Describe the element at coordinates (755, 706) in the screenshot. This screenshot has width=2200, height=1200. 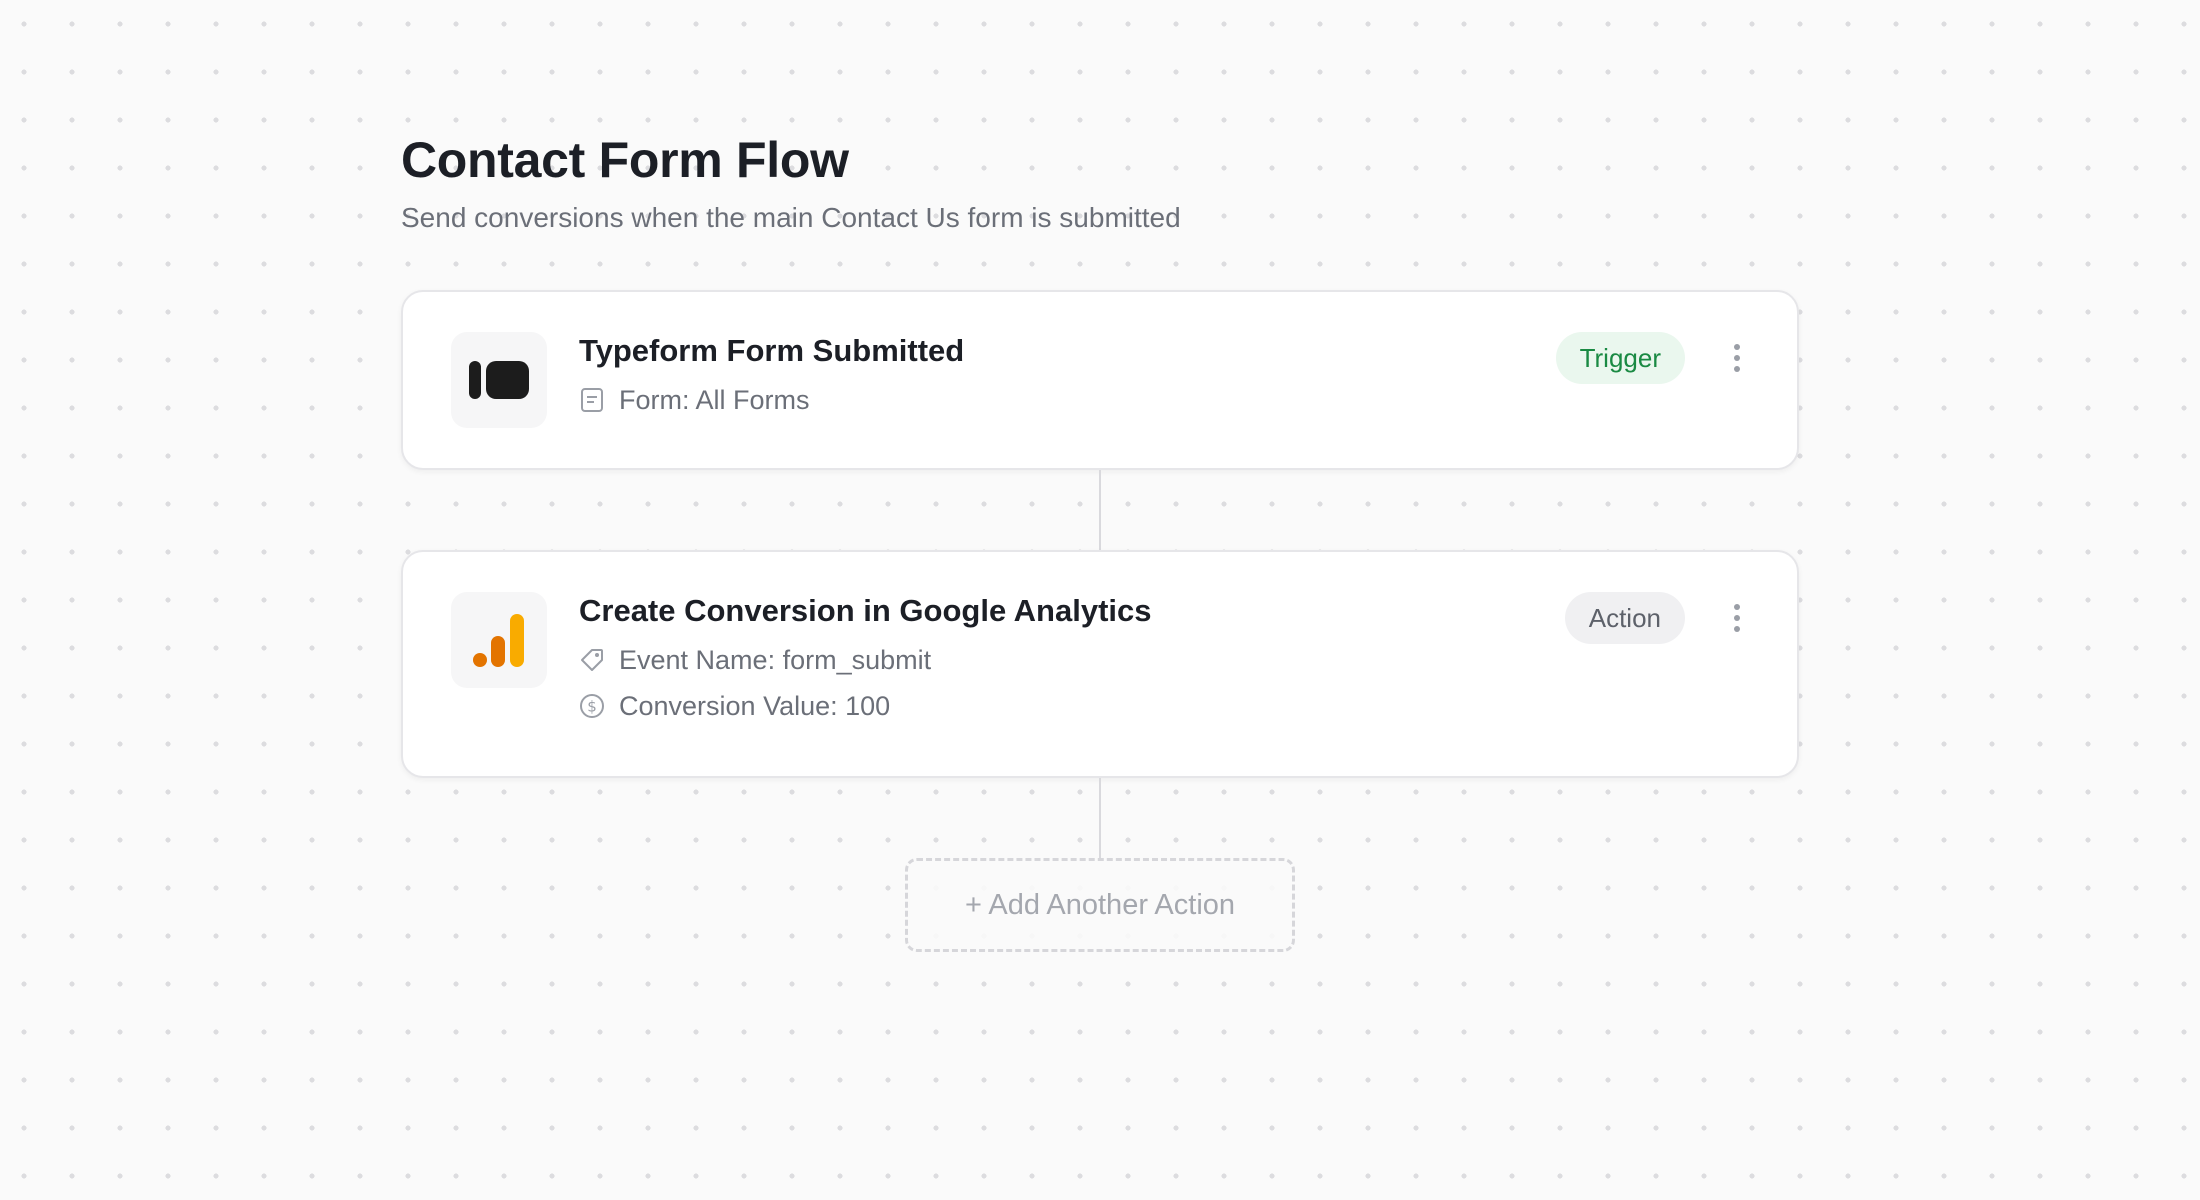
I see `step-detail-text: Conversion Value: 100` at that location.